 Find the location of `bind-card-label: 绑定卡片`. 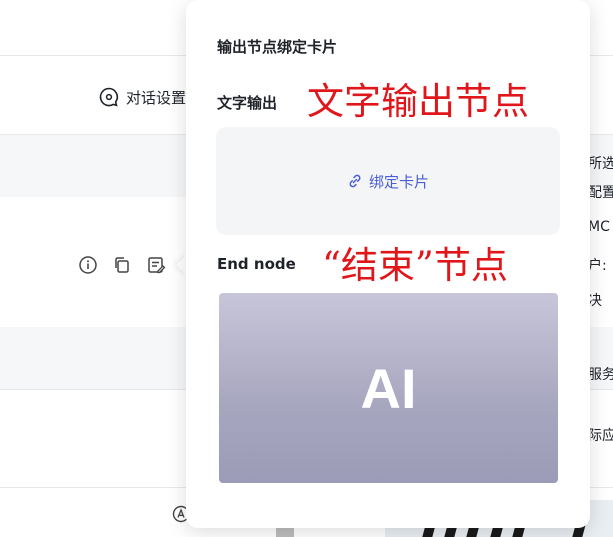

bind-card-label: 绑定卡片 is located at coordinates (398, 181).